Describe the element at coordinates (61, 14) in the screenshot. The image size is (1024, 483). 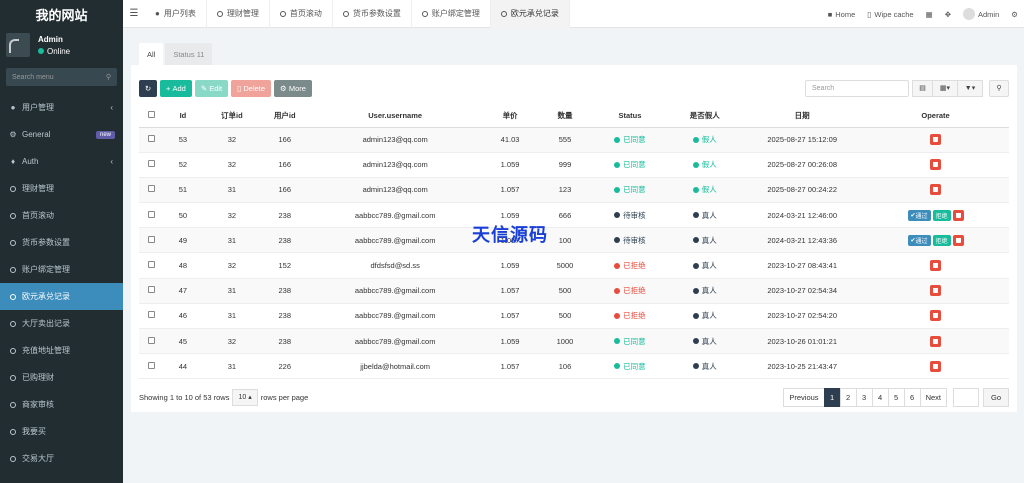
I see `brand-title: 我的网站` at that location.